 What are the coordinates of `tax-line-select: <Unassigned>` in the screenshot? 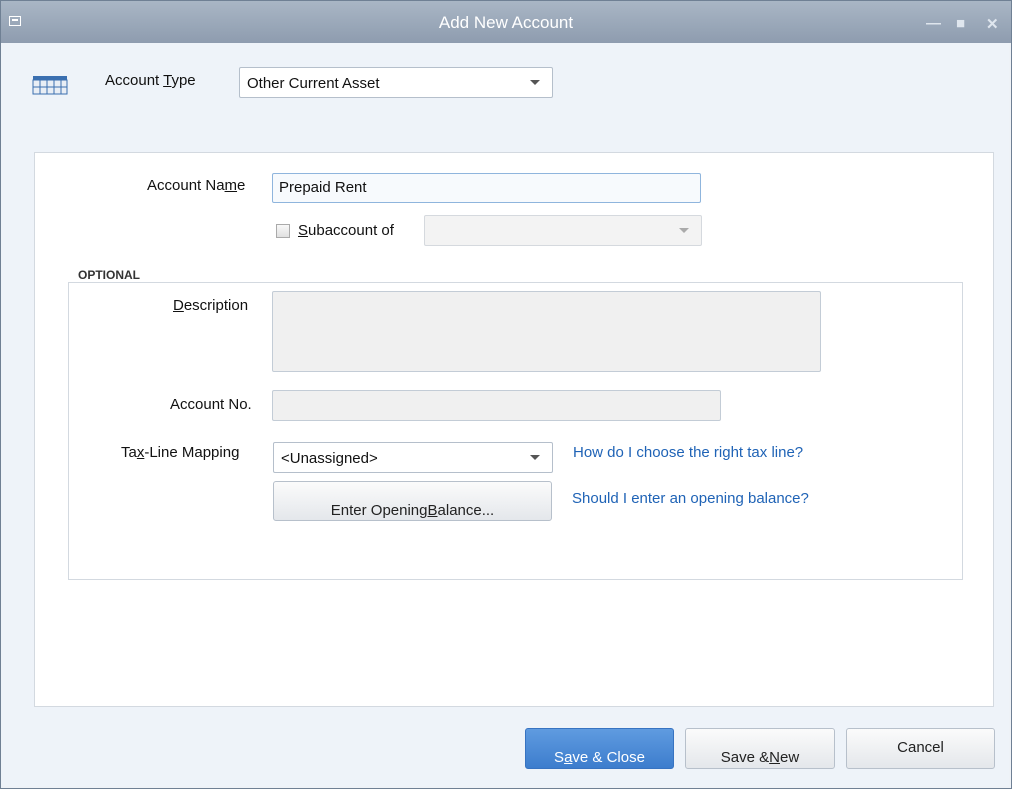 It's located at (413, 457).